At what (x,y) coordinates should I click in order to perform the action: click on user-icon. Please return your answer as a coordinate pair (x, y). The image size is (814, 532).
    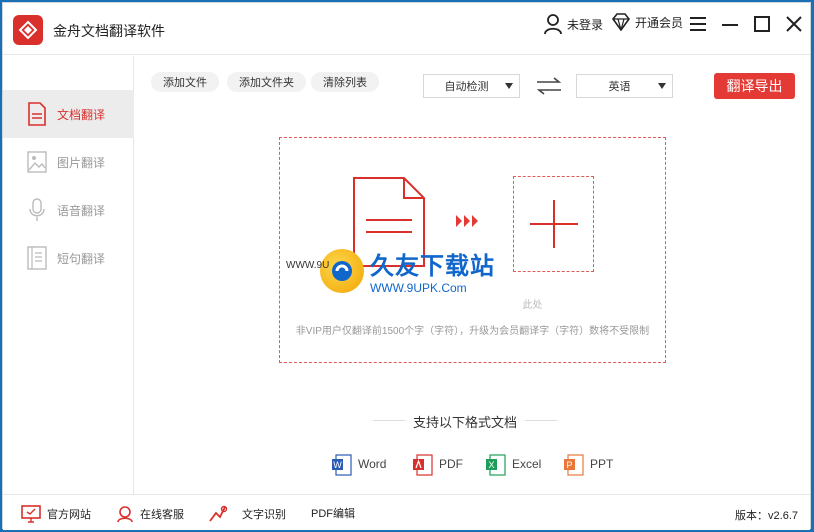
    Looking at the image, I should click on (553, 24).